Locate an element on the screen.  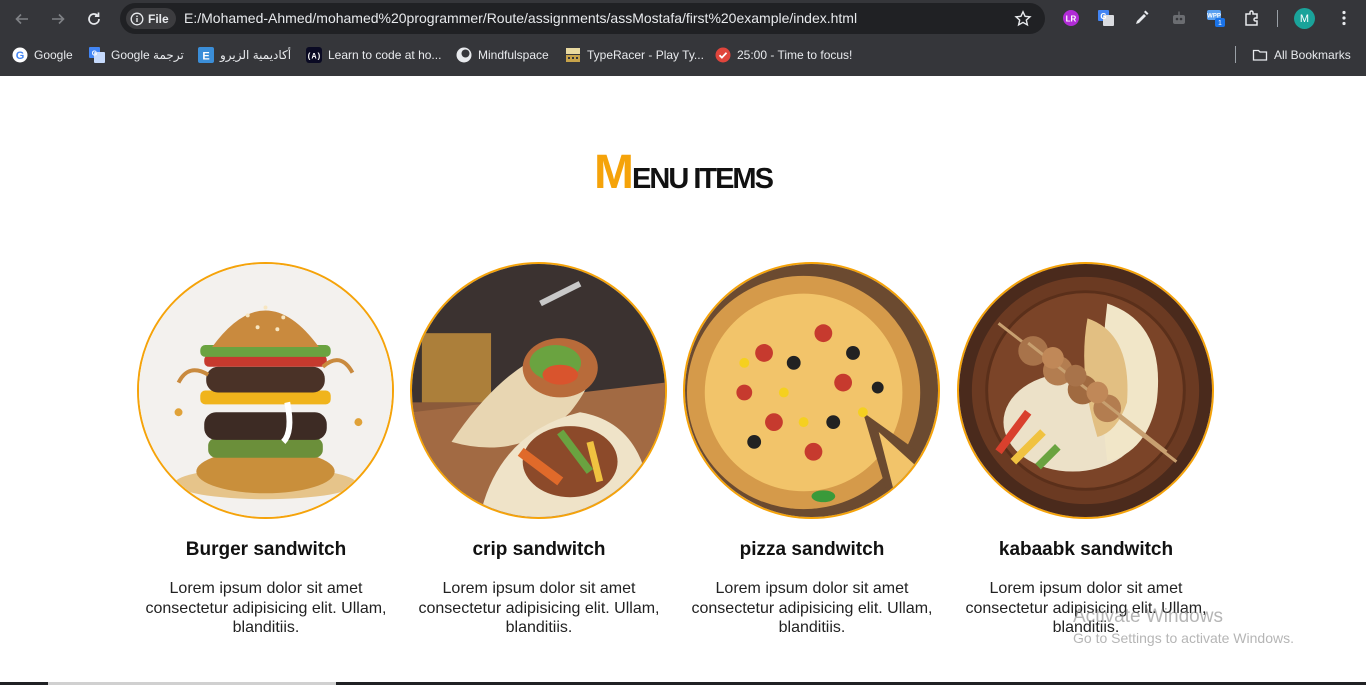
bookmark-label: أكاديمية الزيرو is located at coordinates (256, 55).